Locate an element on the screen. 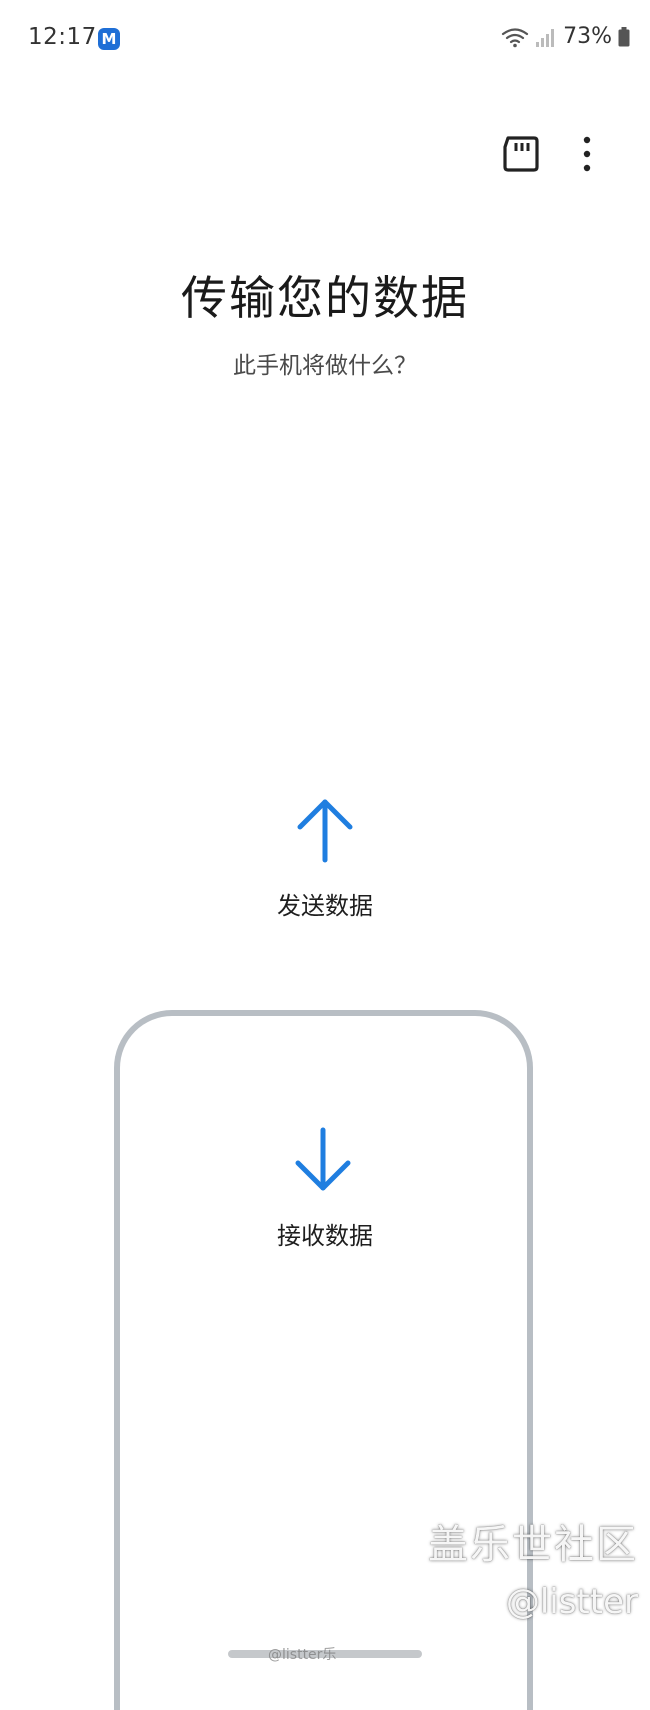 The width and height of the screenshot is (650, 1710). watermark-brand: 盖乐世社区 is located at coordinates (533, 1545).